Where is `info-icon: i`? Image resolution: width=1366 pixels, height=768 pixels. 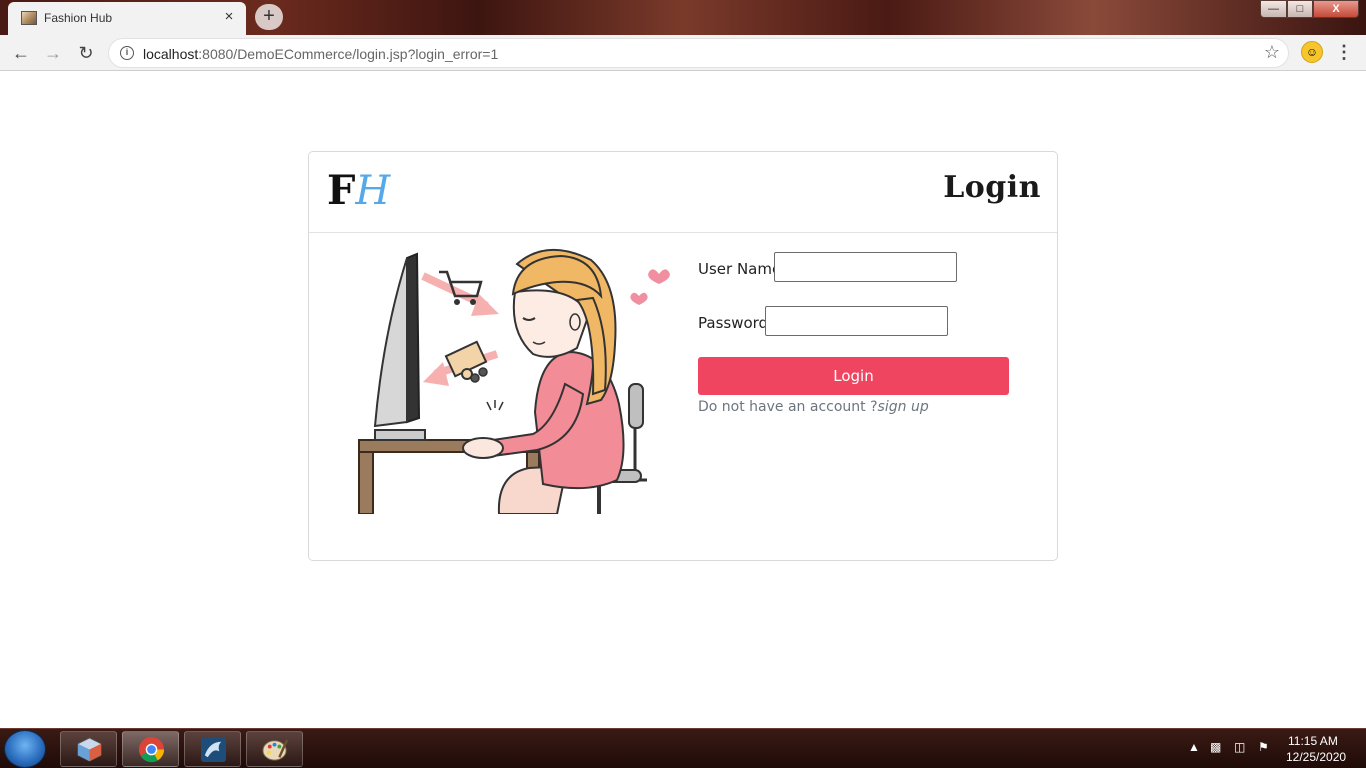
info-icon: i is located at coordinates (127, 53).